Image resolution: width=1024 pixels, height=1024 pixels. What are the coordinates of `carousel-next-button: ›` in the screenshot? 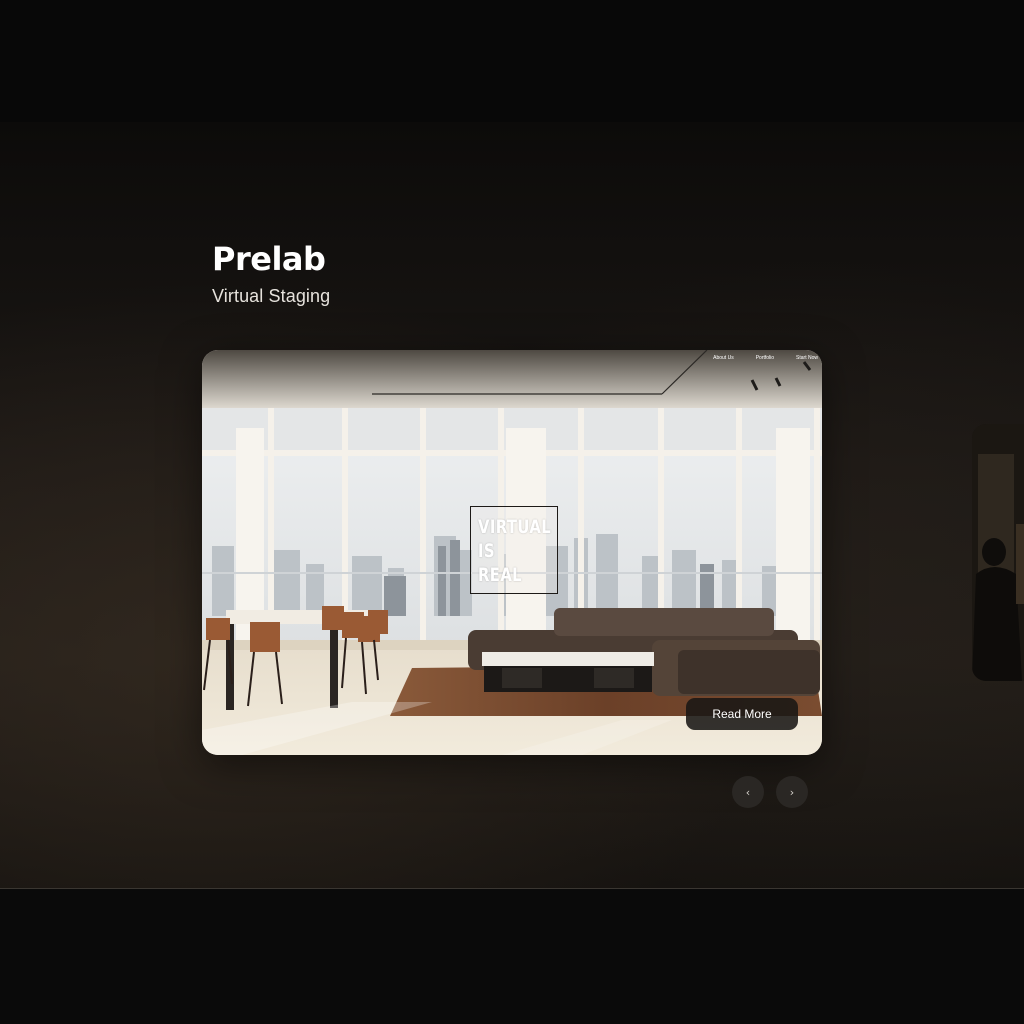 It's located at (792, 792).